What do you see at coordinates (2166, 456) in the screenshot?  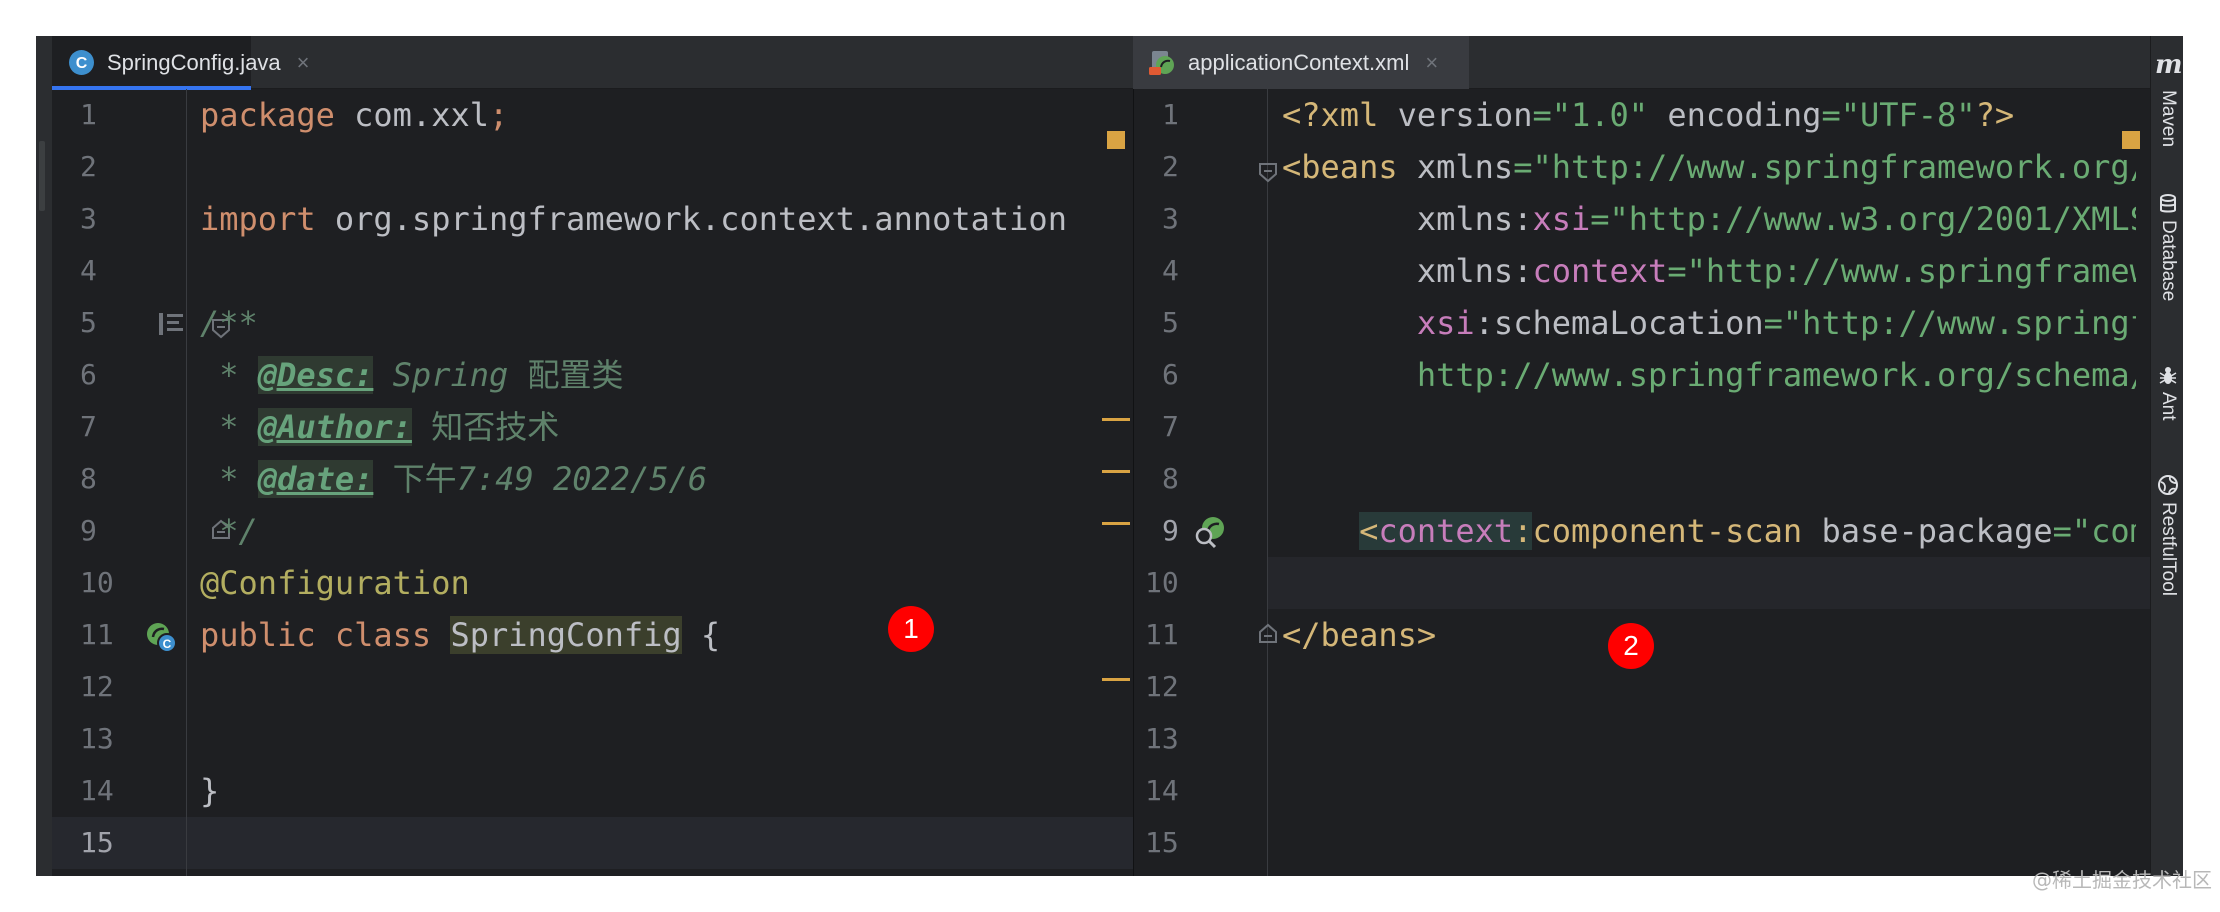 I see `right-tool-strip: m Maven Database Ant RestfulTool` at bounding box center [2166, 456].